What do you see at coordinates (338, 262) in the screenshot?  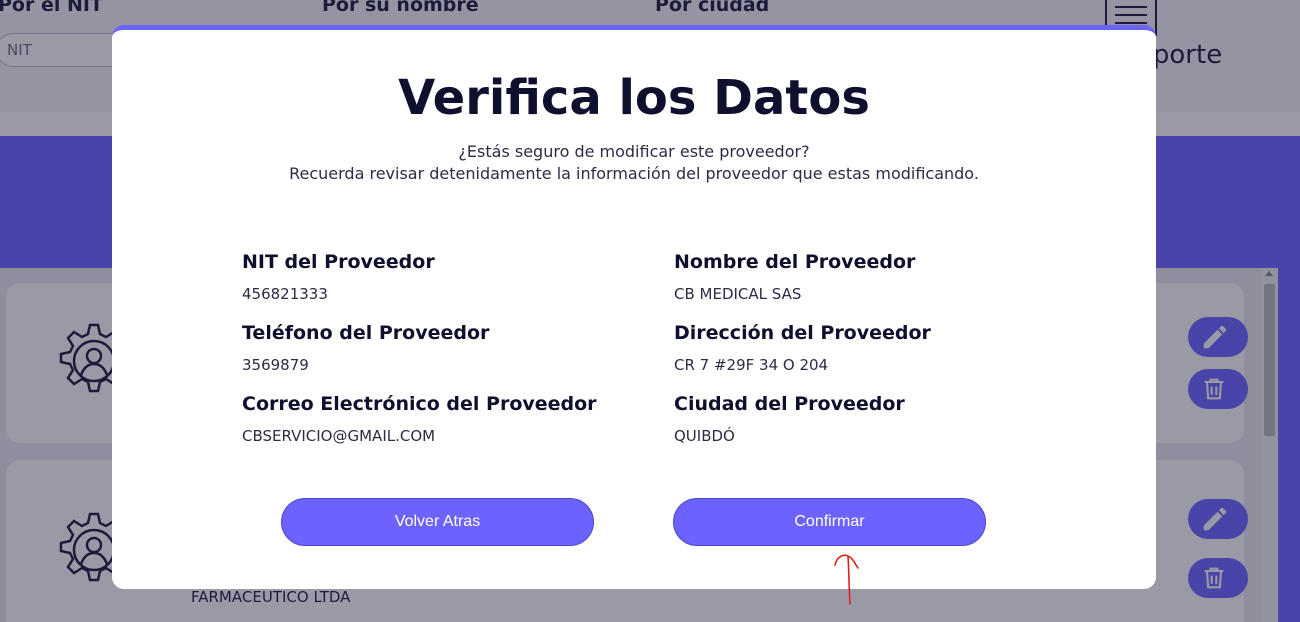 I see `nit-label: NIT del Proveedor` at bounding box center [338, 262].